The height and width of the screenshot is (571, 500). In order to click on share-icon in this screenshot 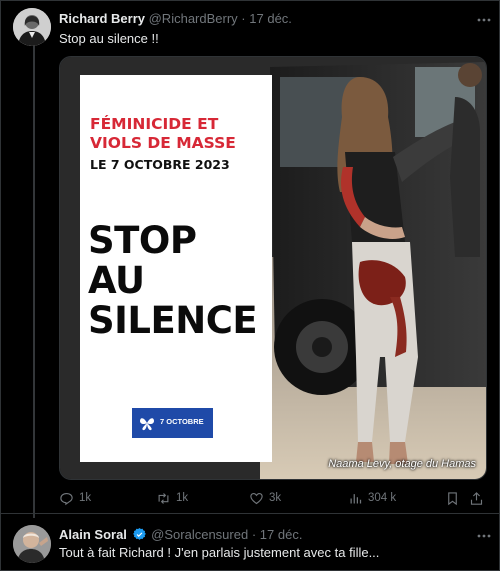, I will do `click(476, 498)`.